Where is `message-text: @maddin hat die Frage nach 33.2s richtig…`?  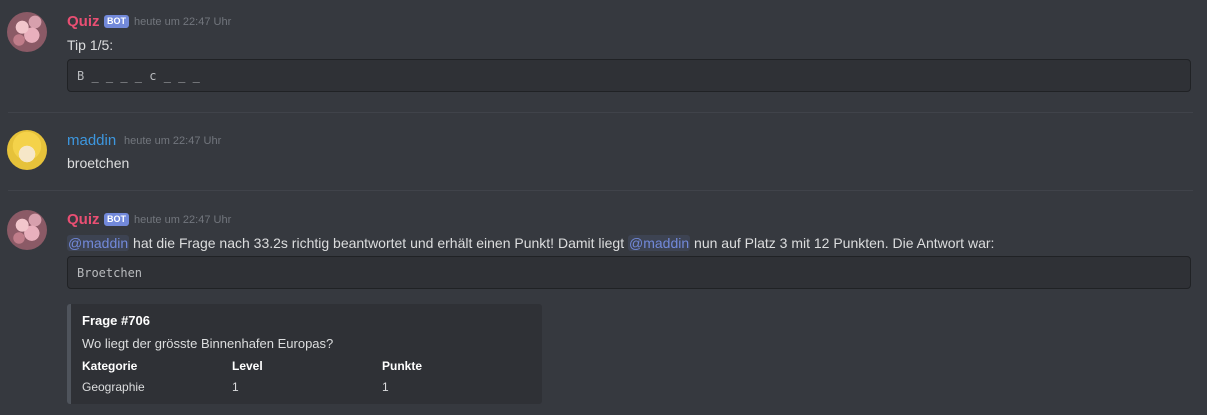
message-text: @maddin hat die Frage nach 33.2s richtig… is located at coordinates (530, 243).